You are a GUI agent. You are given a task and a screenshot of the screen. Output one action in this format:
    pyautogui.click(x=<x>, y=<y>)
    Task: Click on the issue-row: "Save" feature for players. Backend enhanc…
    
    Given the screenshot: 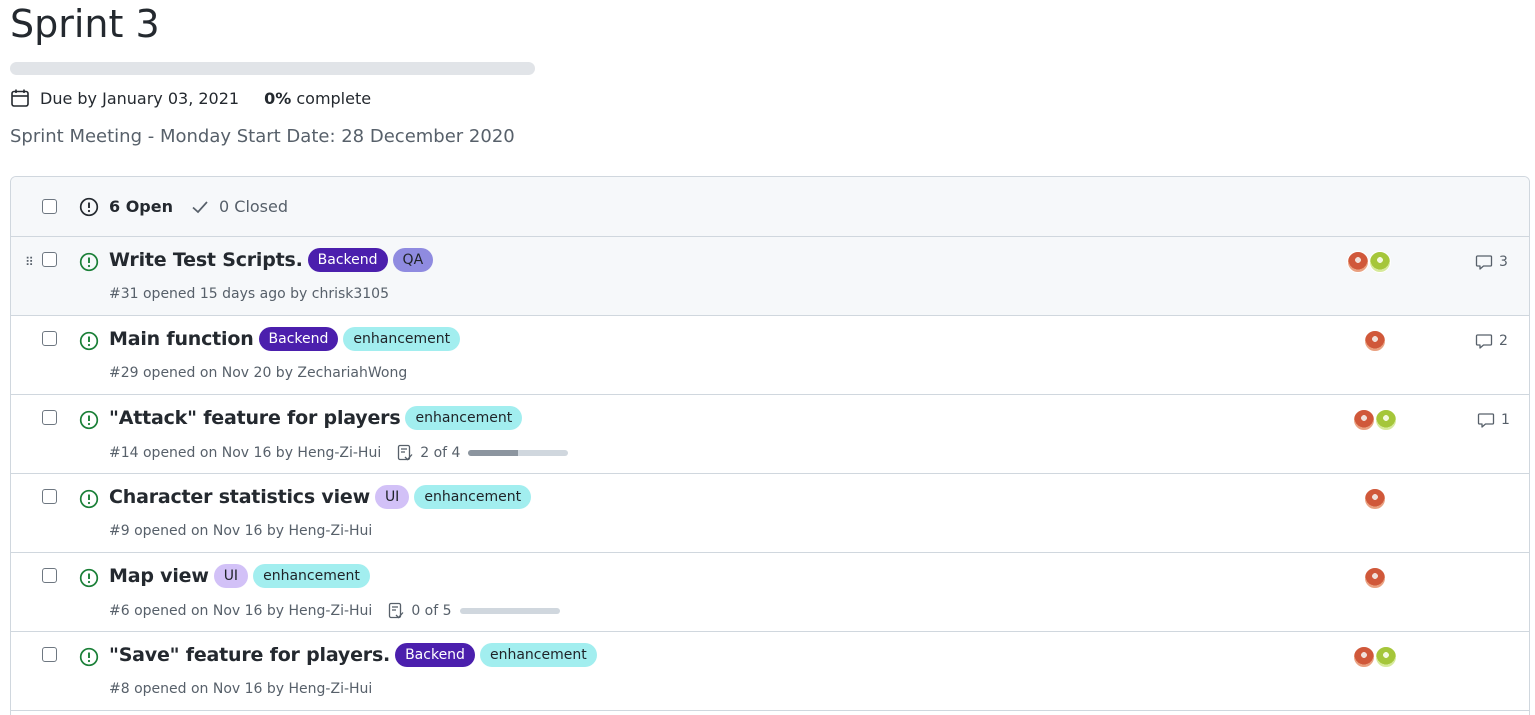 What is the action you would take?
    pyautogui.click(x=770, y=671)
    